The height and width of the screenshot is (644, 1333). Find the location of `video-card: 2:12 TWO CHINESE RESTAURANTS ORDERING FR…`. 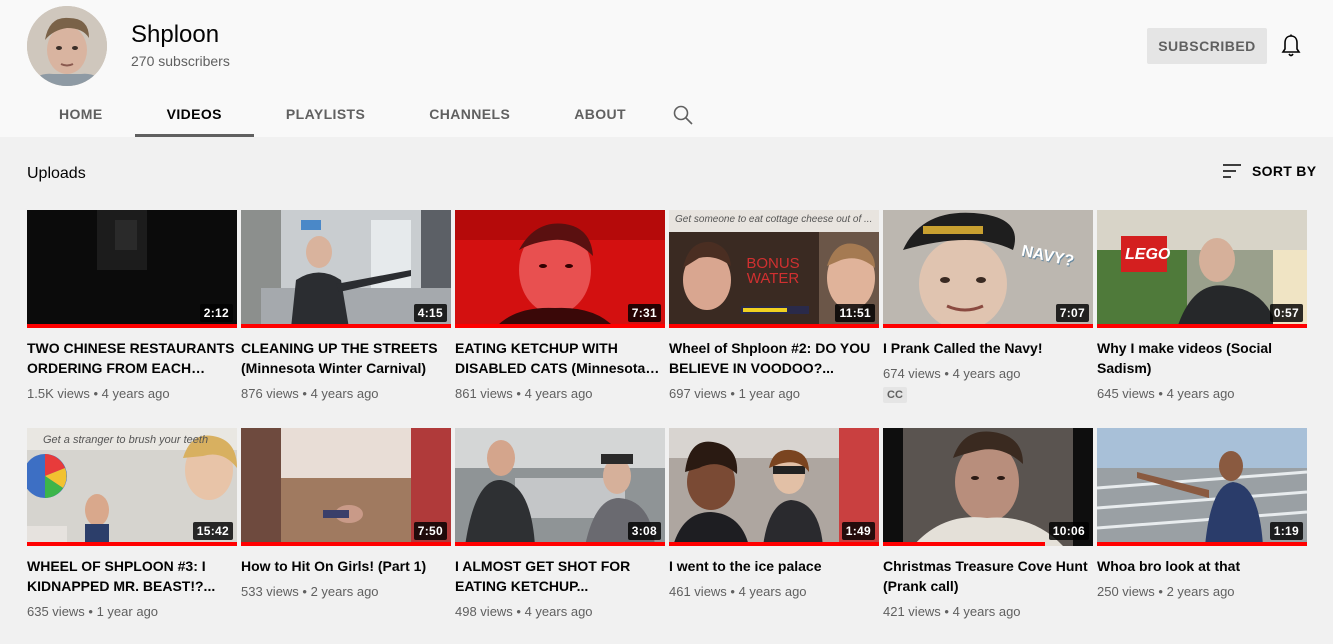

video-card: 2:12 TWO CHINESE RESTAURANTS ORDERING FR… is located at coordinates (132, 306).